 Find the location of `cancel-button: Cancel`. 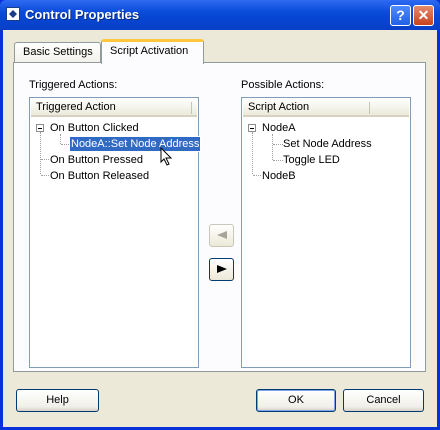

cancel-button: Cancel is located at coordinates (383, 400).